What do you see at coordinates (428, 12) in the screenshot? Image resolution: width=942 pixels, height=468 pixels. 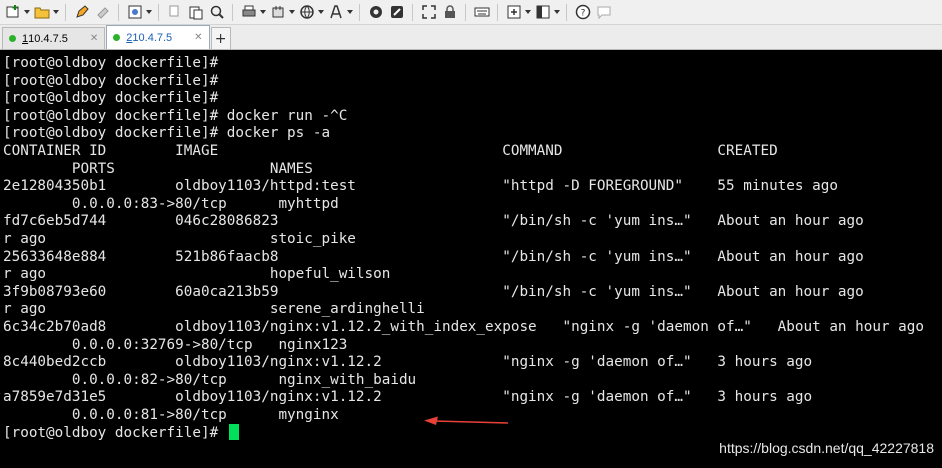 I see `fullscreen-icon` at bounding box center [428, 12].